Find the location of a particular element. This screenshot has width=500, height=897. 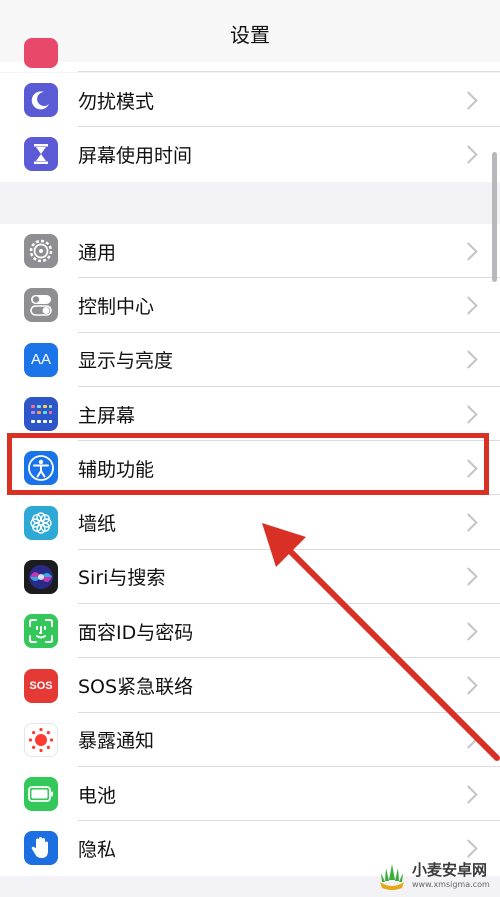

watermark-logo-icon is located at coordinates (392, 877).